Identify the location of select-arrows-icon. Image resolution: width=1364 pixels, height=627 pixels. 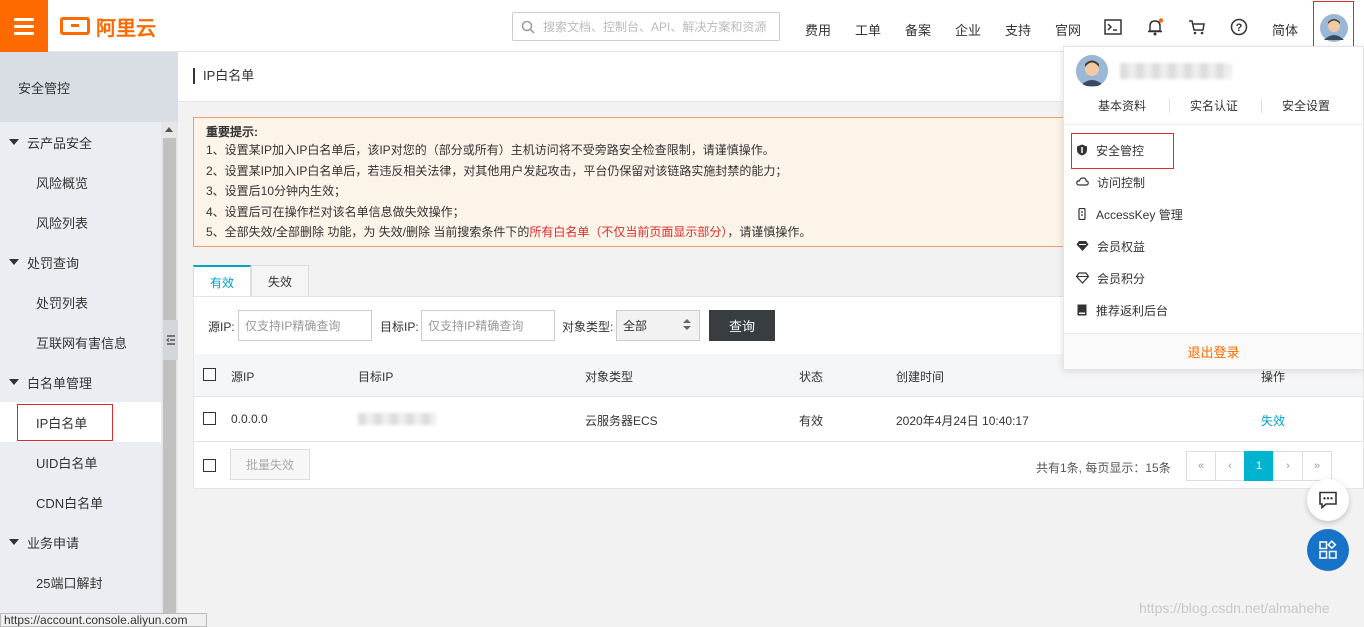
(687, 324).